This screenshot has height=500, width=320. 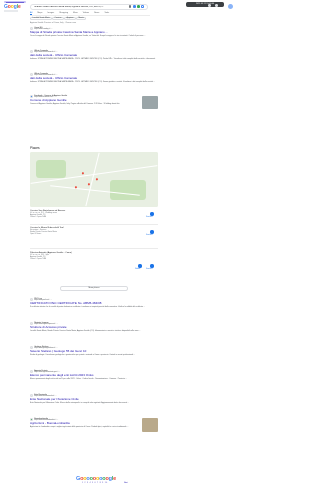 What do you see at coordinates (138, 6) in the screenshot?
I see `camera-lens-icon` at bounding box center [138, 6].